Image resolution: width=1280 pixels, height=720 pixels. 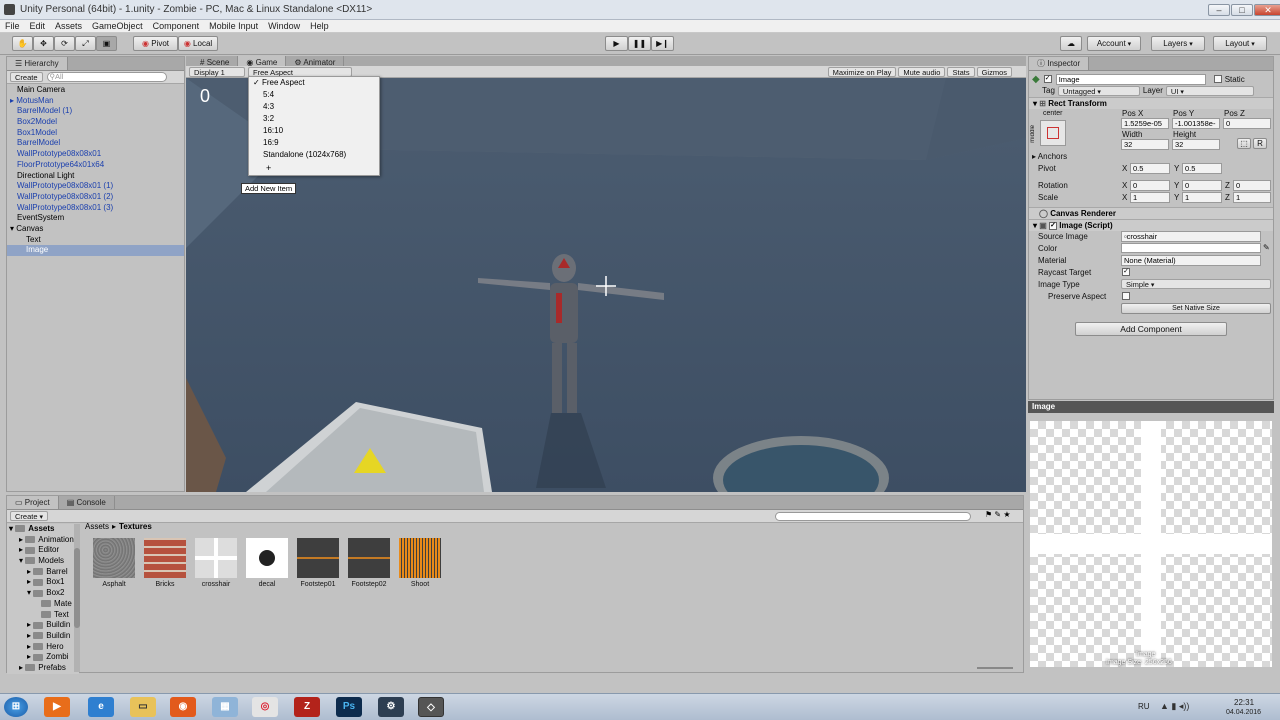 I want to click on static-checkbox, so click(x=1217, y=79).